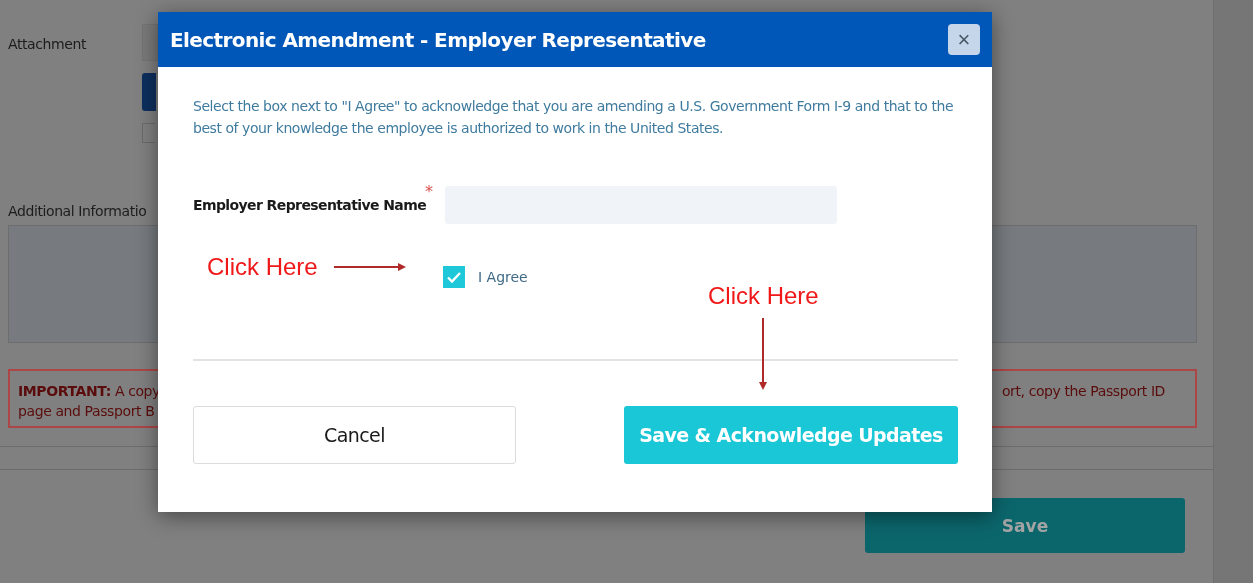  Describe the element at coordinates (149, 92) in the screenshot. I see `upload-button` at that location.